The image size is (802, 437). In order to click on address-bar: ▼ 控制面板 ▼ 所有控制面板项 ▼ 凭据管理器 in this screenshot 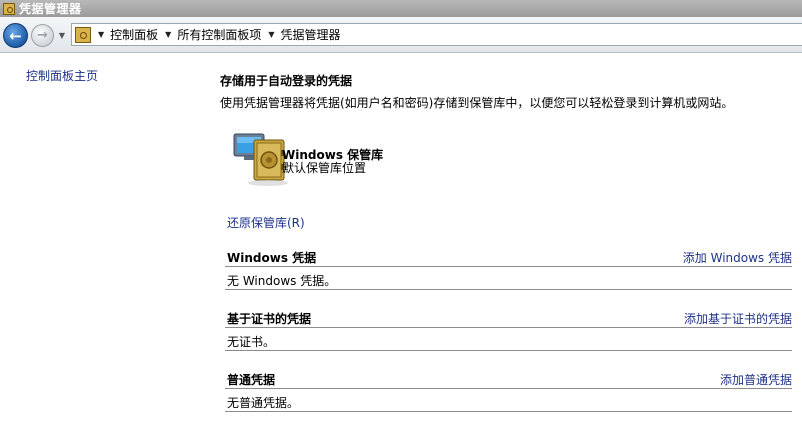, I will do `click(436, 34)`.